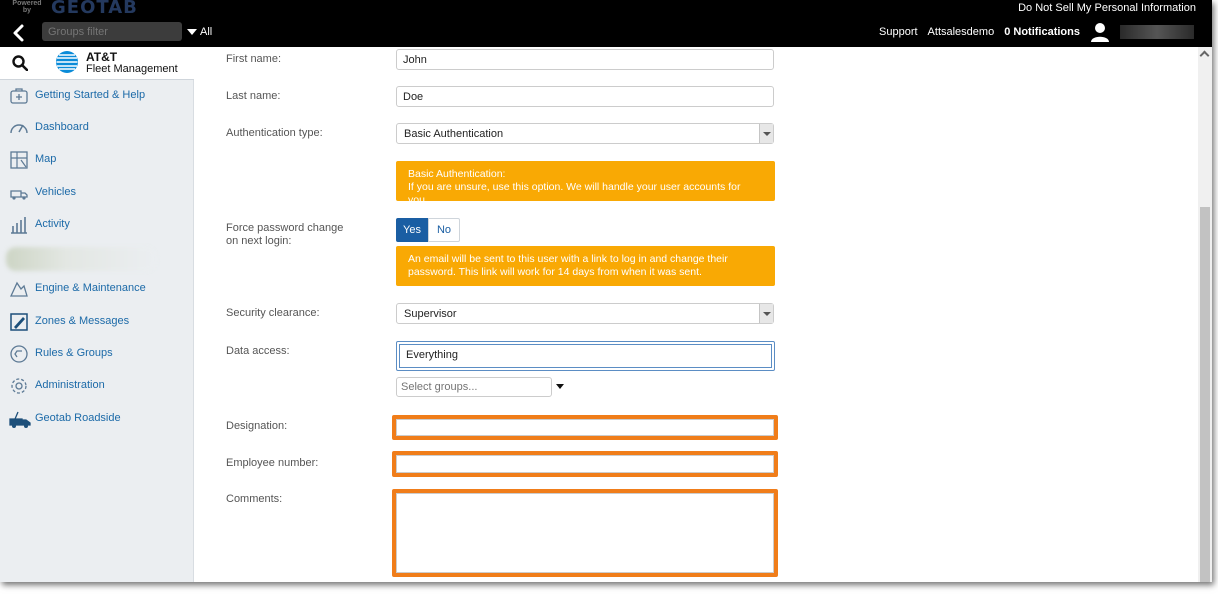  Describe the element at coordinates (430, 314) in the screenshot. I see `security-clearance-value: Supervisor` at that location.